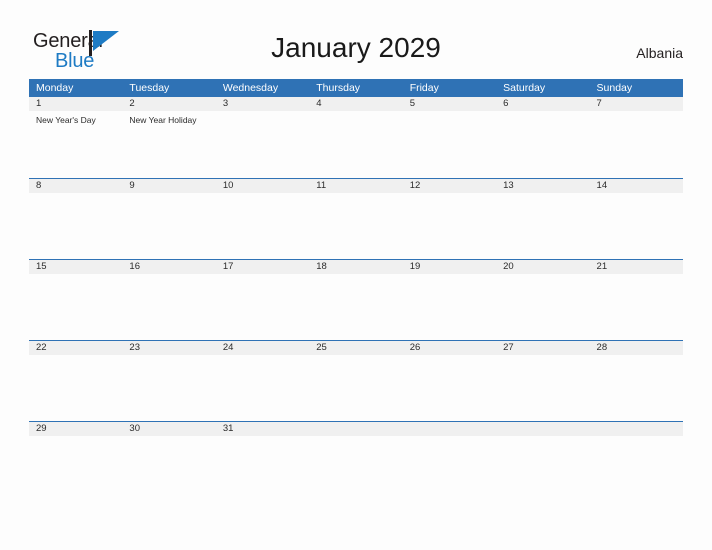 The width and height of the screenshot is (712, 550). What do you see at coordinates (508, 347) in the screenshot?
I see `day-number: 27` at bounding box center [508, 347].